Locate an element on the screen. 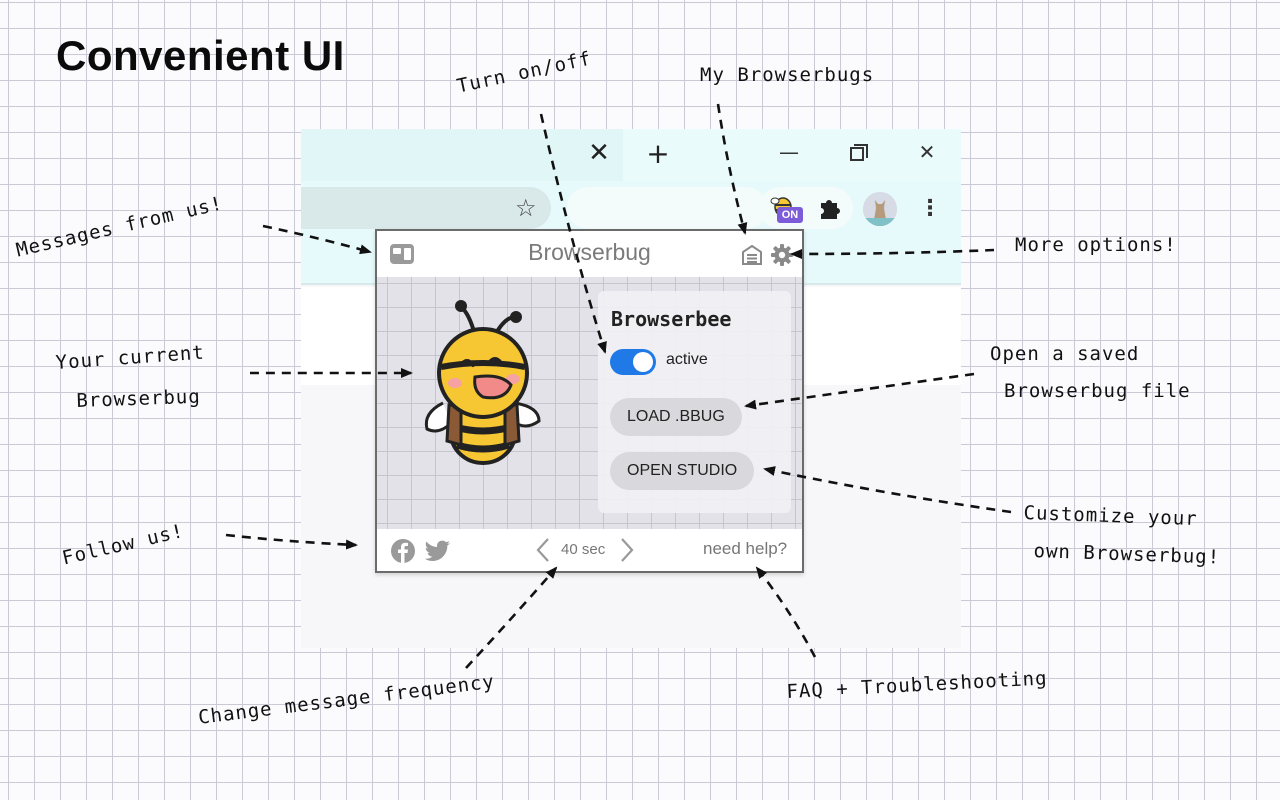 The image size is (1280, 800). popup-footer: 40 sec need help? is located at coordinates (589, 550).